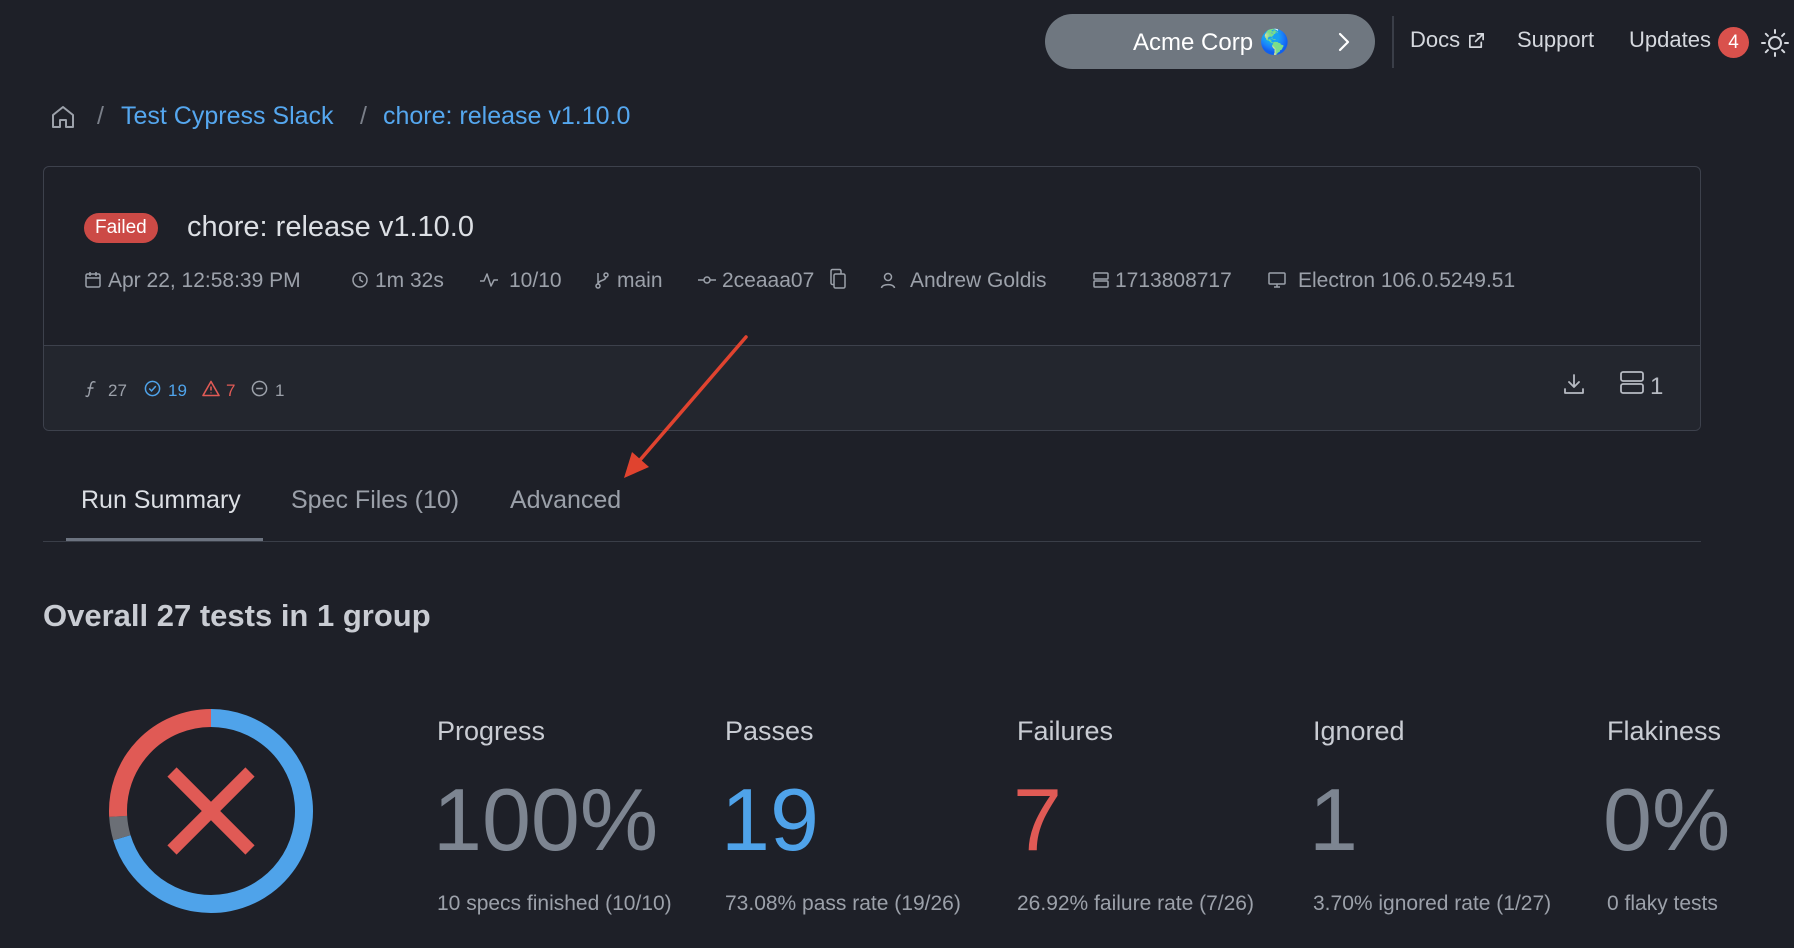 This screenshot has width=1794, height=948. Describe the element at coordinates (121, 228) in the screenshot. I see `status-badge: Failed` at that location.